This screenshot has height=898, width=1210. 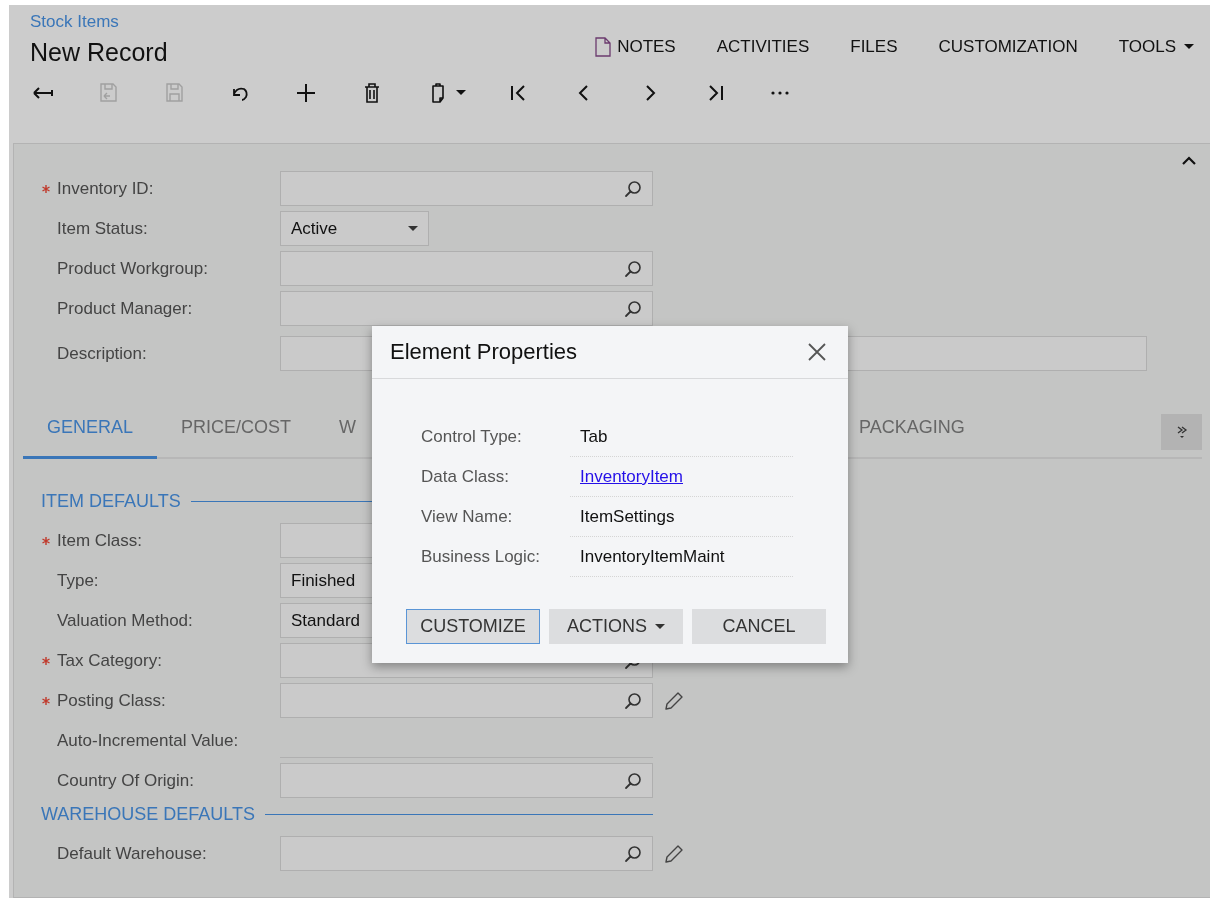 What do you see at coordinates (627, 516) in the screenshot?
I see `property-value: ItemSettings` at bounding box center [627, 516].